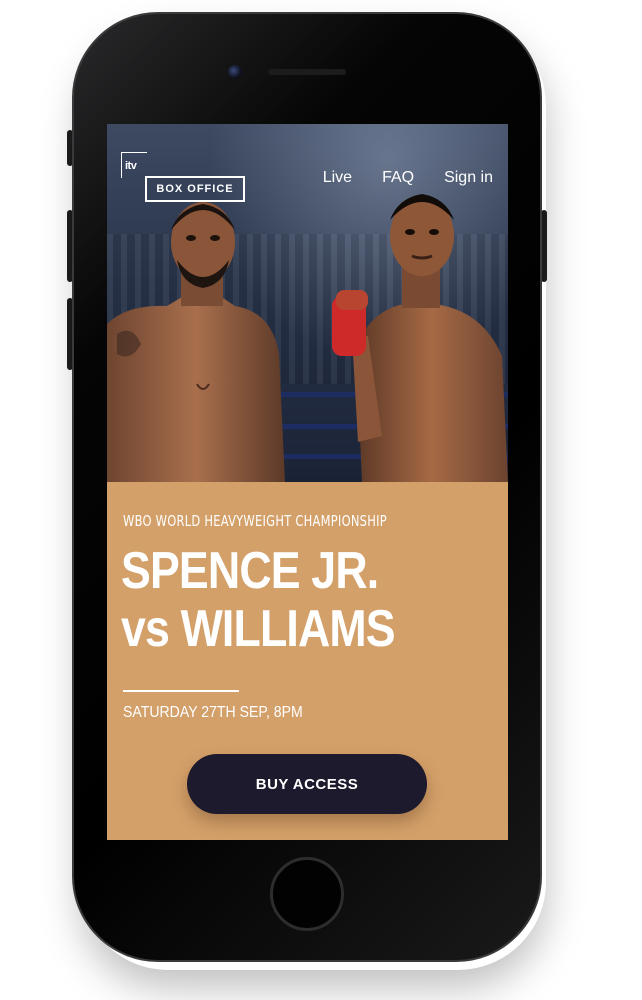 Image resolution: width=642 pixels, height=1000 pixels. Describe the element at coordinates (250, 571) in the screenshot. I see `event-title-line-1: SPENCE JR.` at that location.